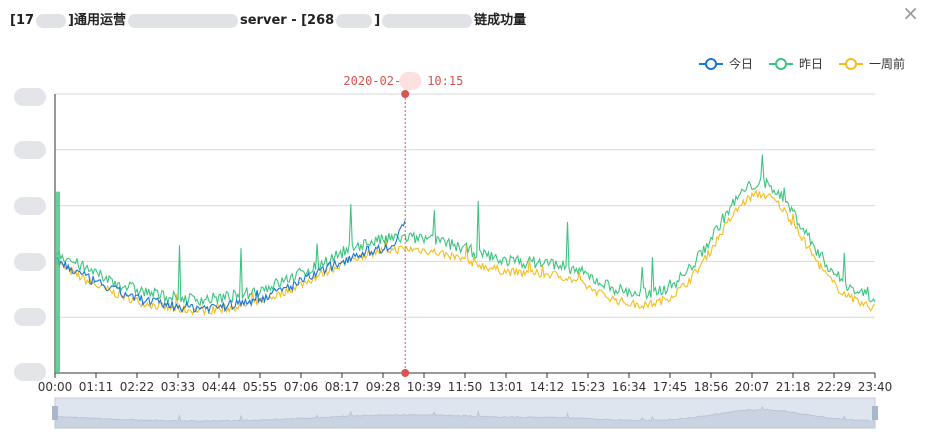 The width and height of the screenshot is (927, 443). I want to click on x-tick-label: 02:22, so click(137, 387).